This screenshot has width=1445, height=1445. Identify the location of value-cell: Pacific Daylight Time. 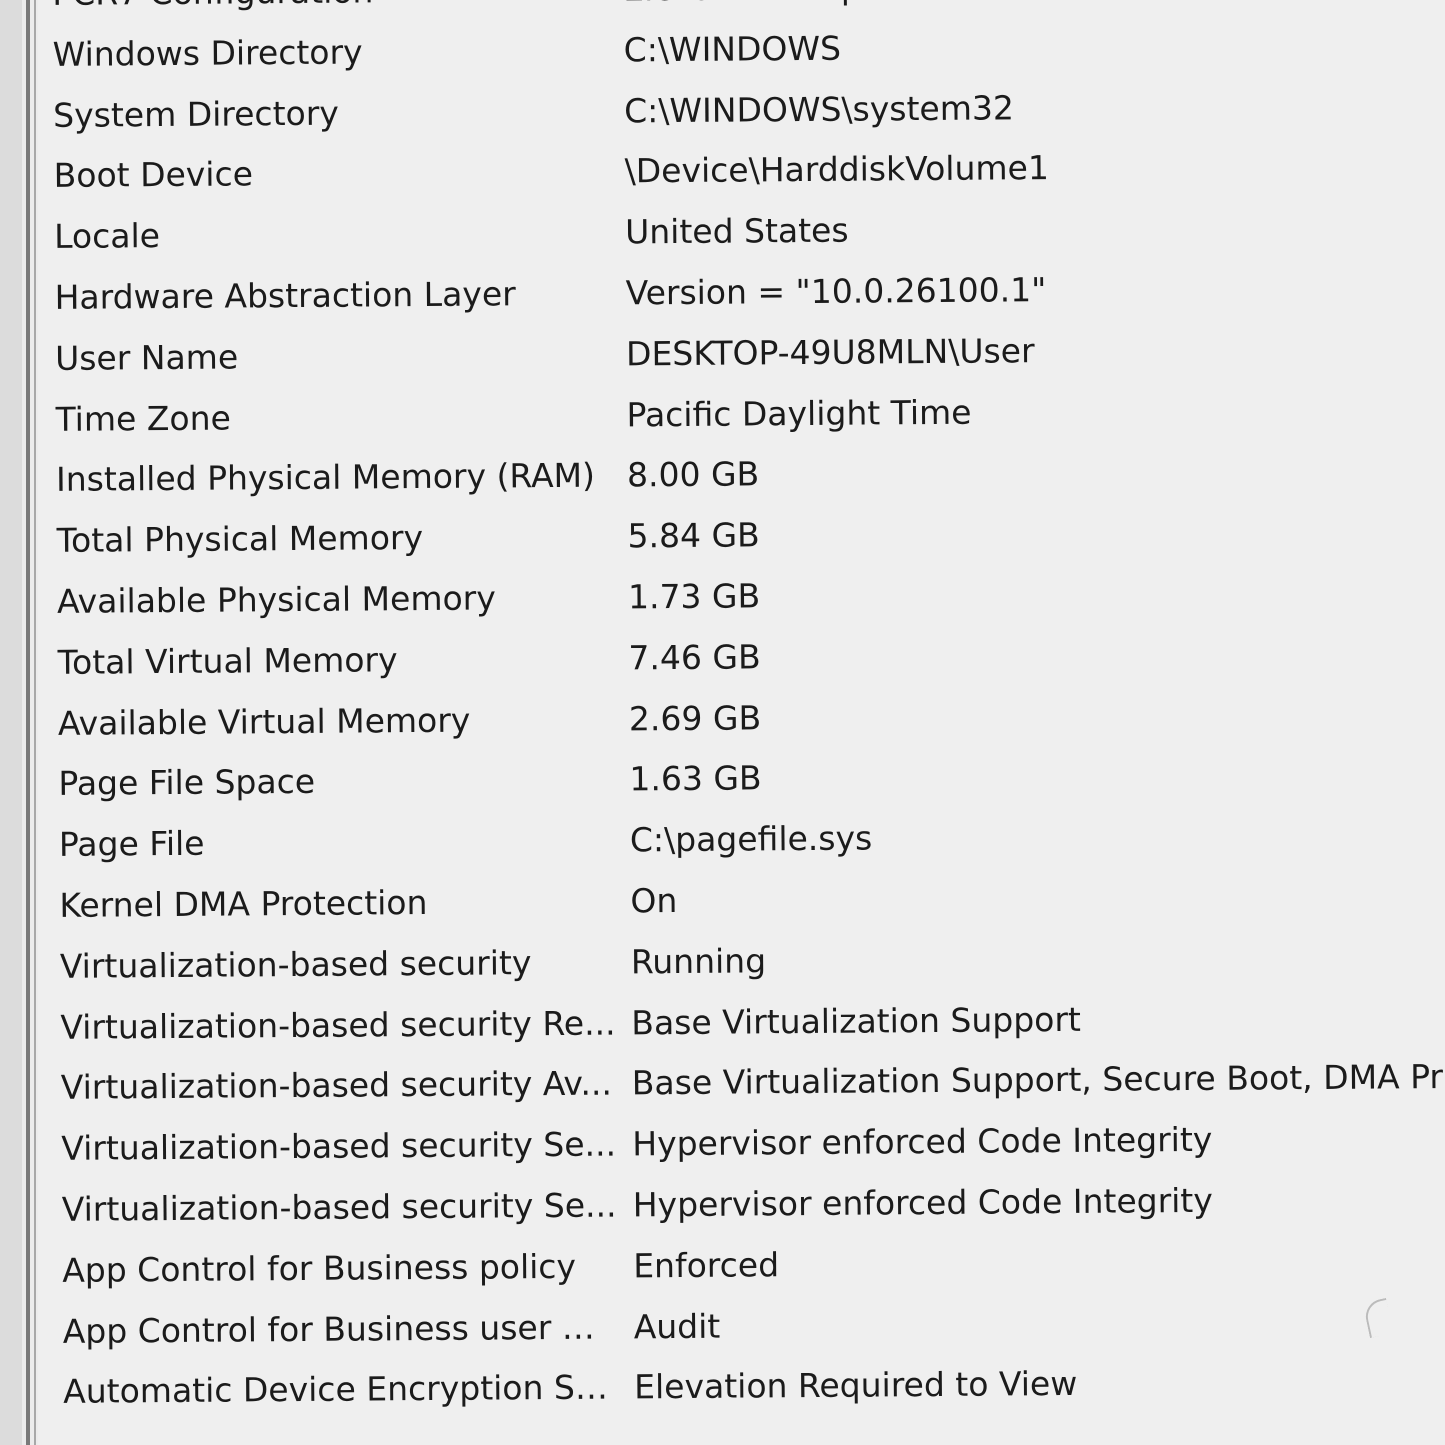
(799, 413).